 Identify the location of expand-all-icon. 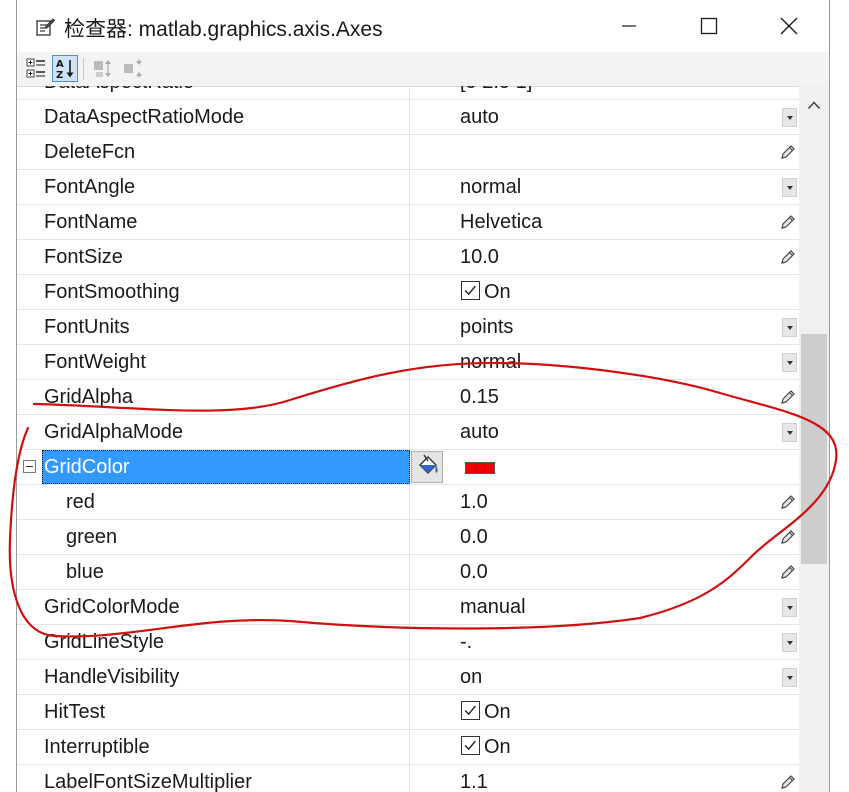
(102, 68).